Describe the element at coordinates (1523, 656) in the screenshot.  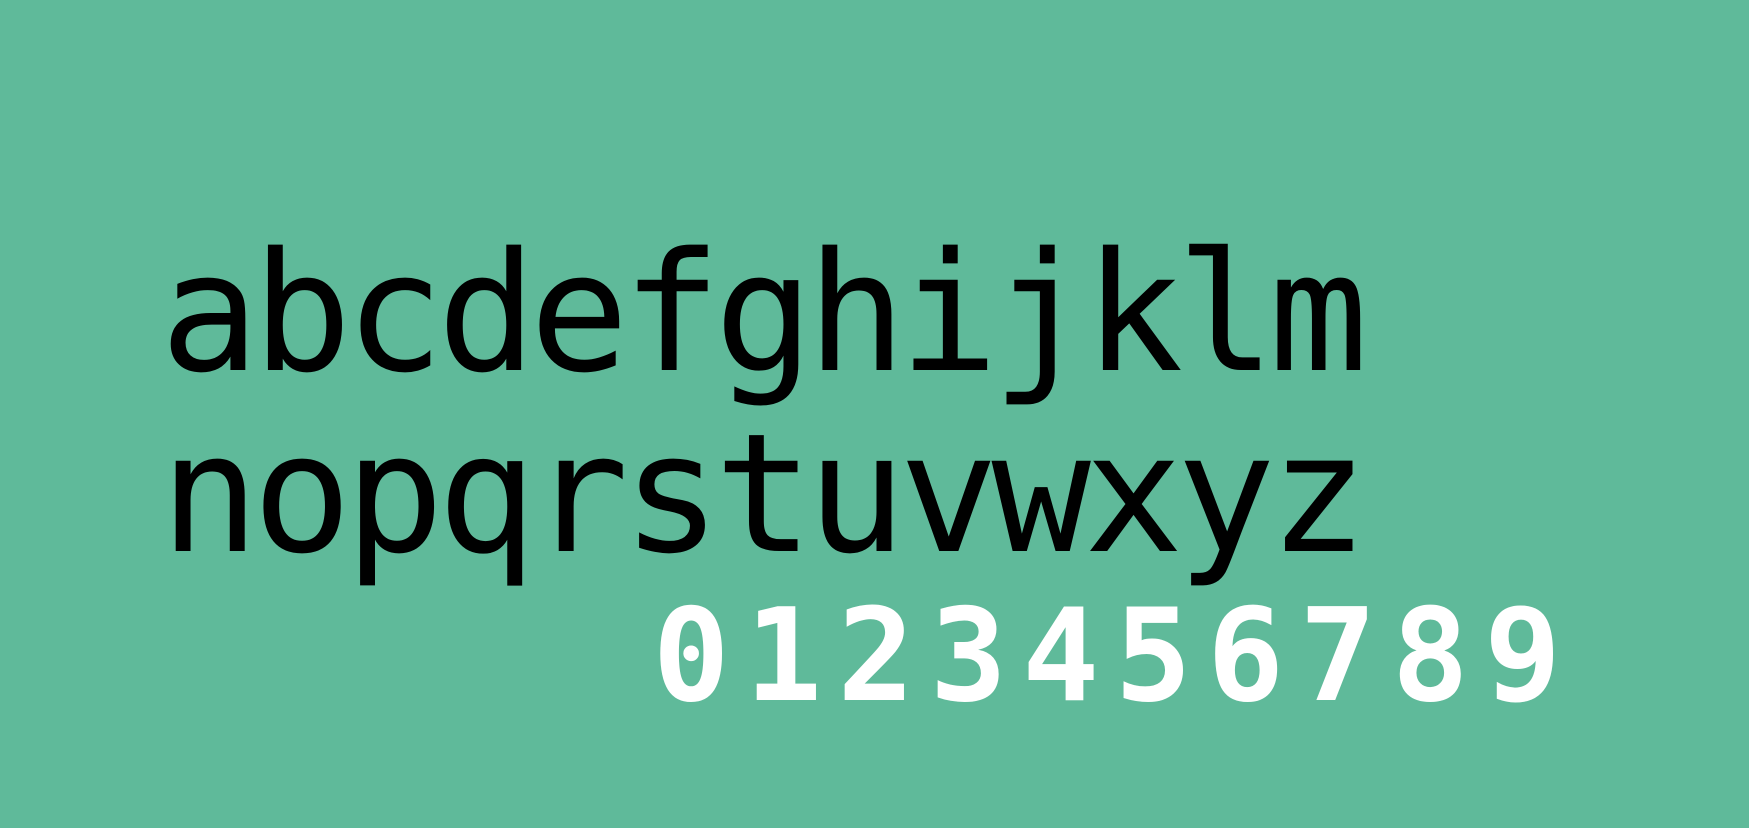
I see `glyph-digit-9: 9` at that location.